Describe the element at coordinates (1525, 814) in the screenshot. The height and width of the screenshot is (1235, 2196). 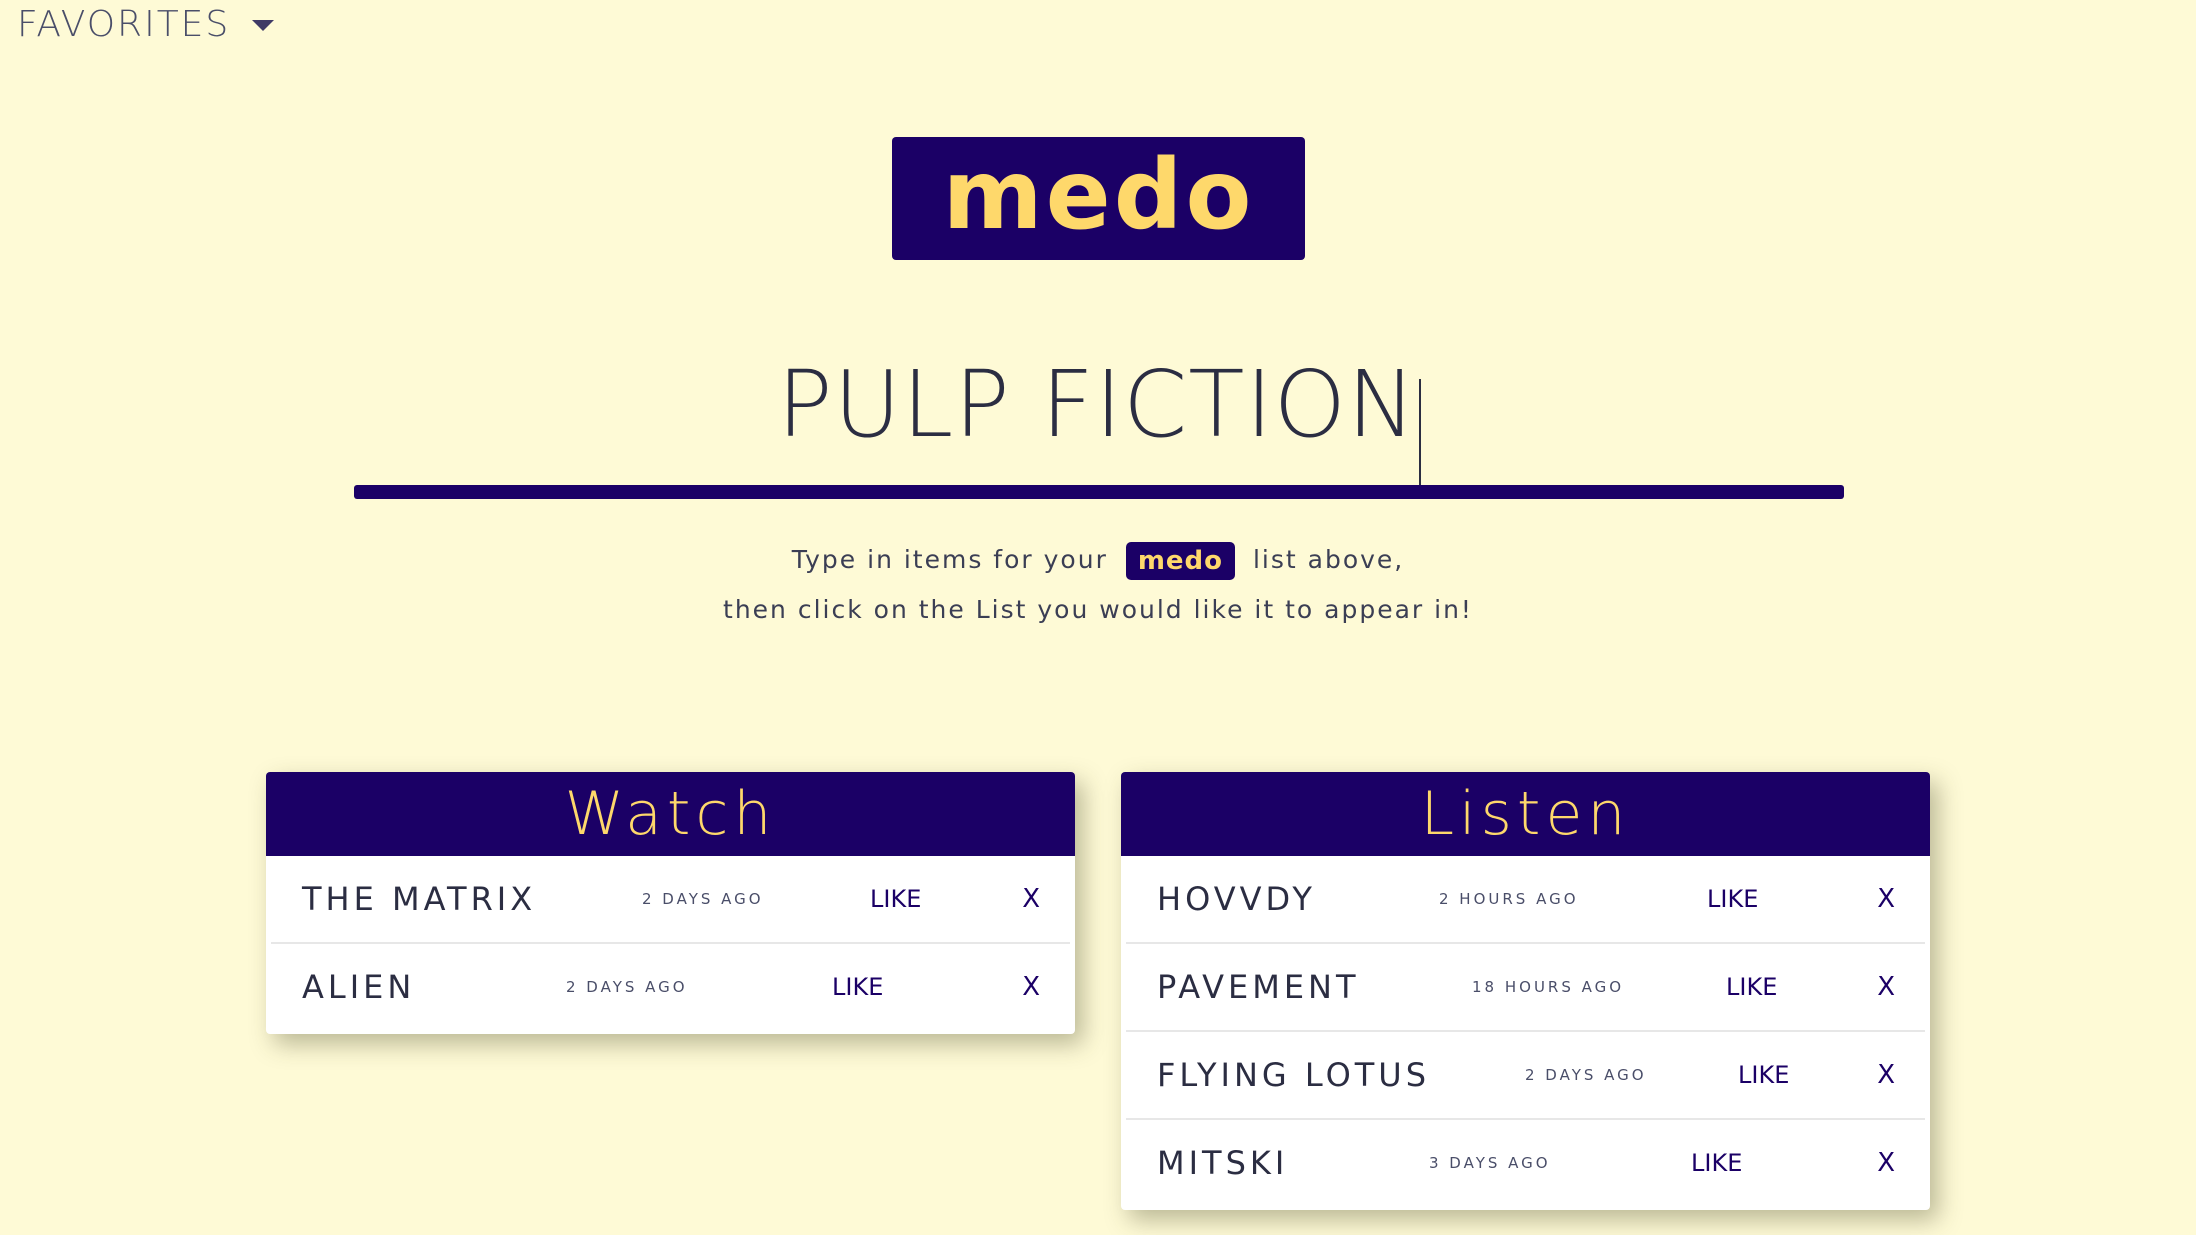
I see `listen-list-header: Listen` at that location.